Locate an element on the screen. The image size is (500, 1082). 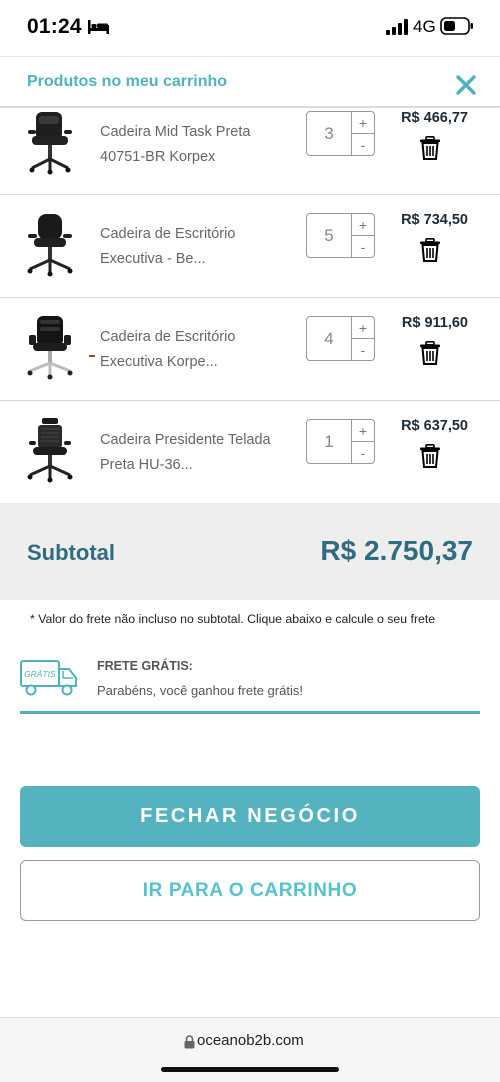
product-price: R$ 734,50 is located at coordinates (434, 220).